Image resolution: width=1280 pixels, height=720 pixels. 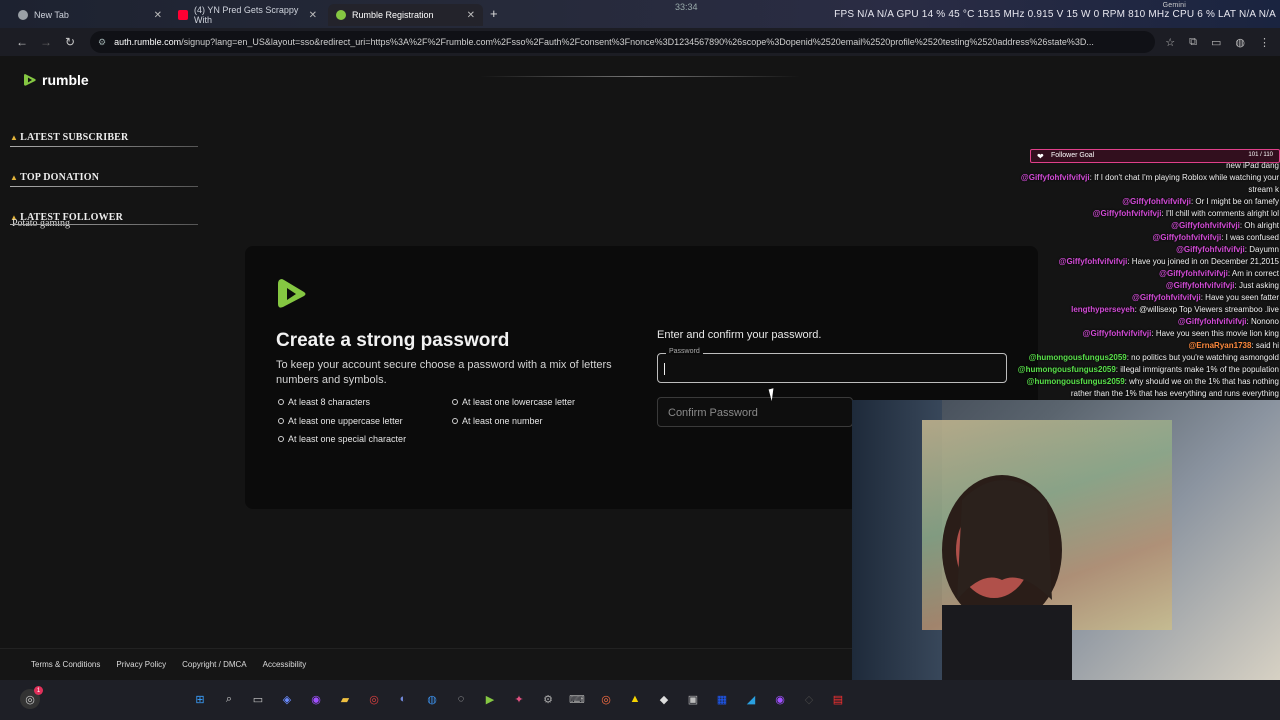 I want to click on tab-label: New Tab, so click(x=51, y=15).